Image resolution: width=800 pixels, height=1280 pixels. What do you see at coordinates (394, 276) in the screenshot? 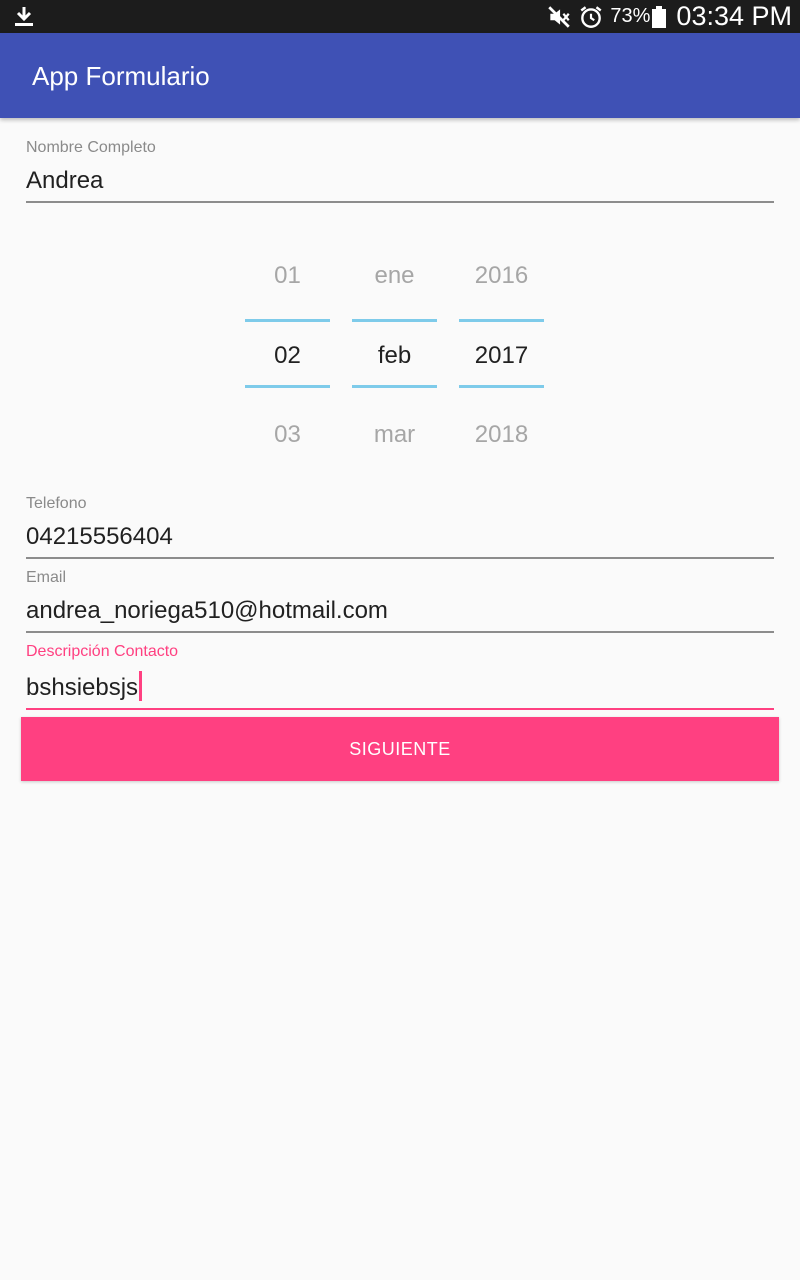
I see `month-prev-value: ene` at bounding box center [394, 276].